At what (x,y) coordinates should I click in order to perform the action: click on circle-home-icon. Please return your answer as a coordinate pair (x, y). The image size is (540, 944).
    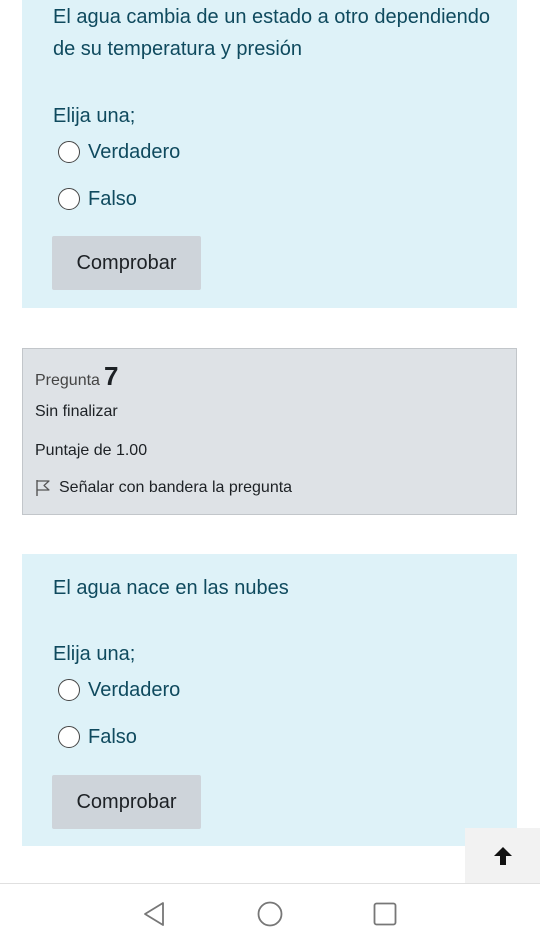
    Looking at the image, I should click on (270, 914).